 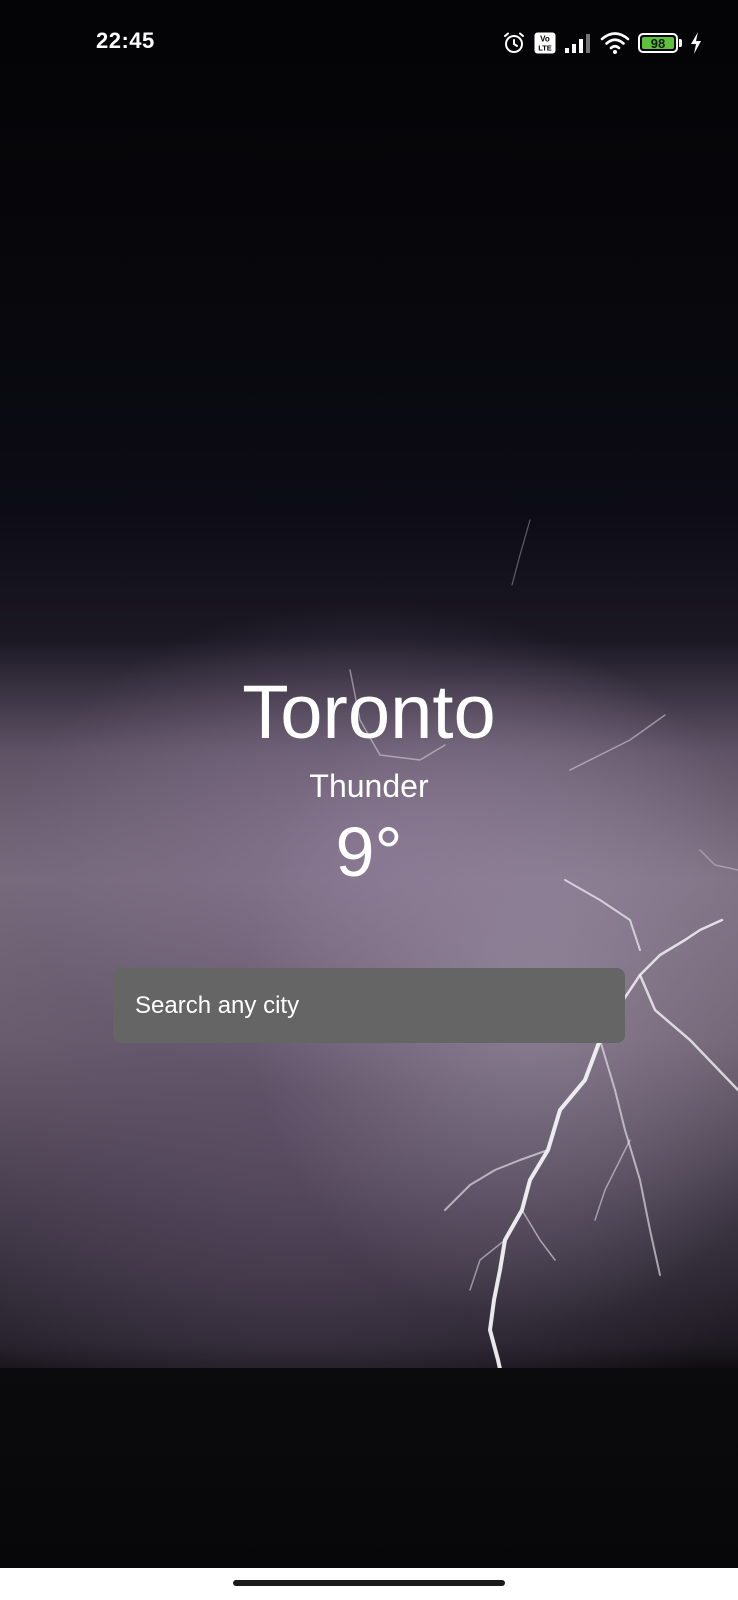 I want to click on battery-level: 98, so click(x=658, y=43).